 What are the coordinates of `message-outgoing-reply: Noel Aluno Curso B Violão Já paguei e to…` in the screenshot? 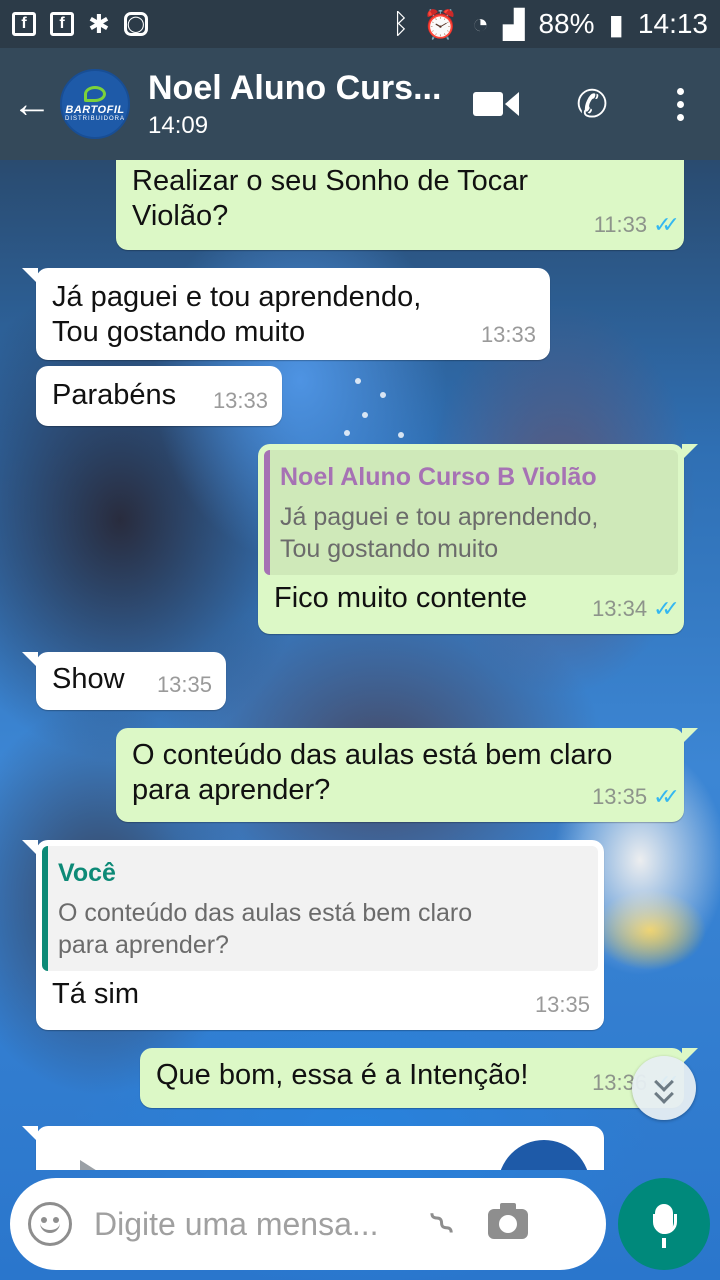 It's located at (478, 539).